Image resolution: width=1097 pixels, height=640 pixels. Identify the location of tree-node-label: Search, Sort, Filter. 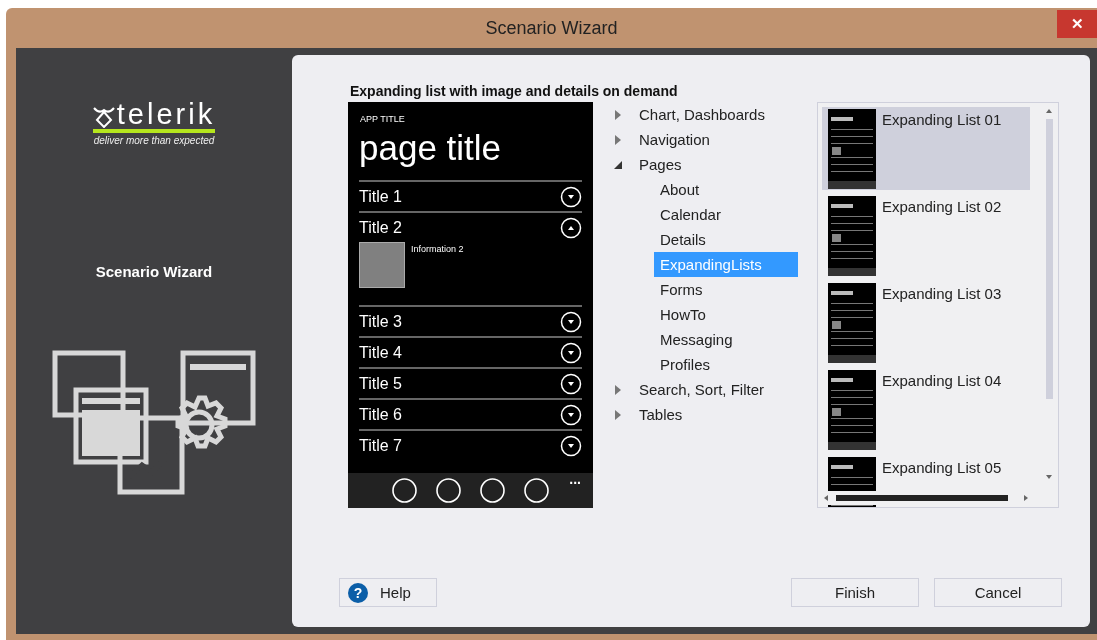
(702, 389).